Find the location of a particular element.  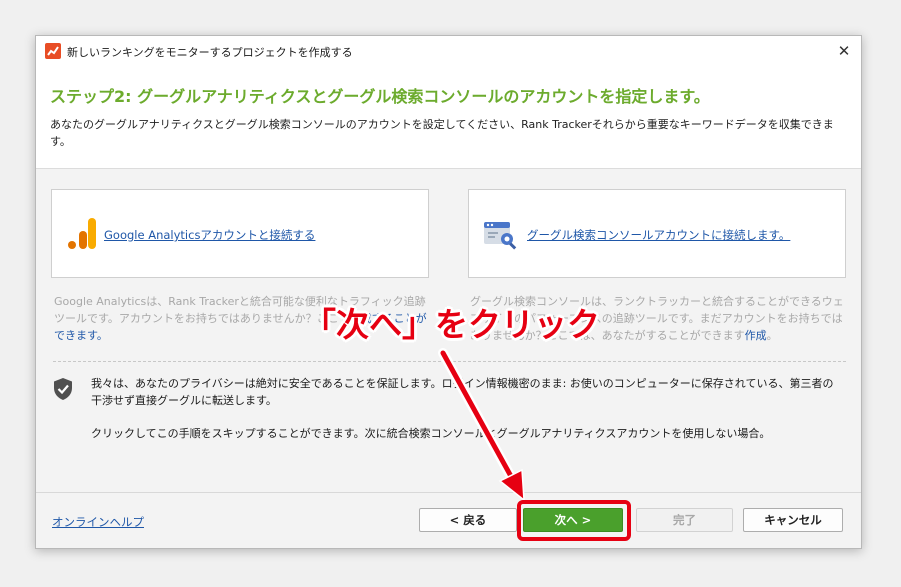

next-button-highlight is located at coordinates (574, 520).